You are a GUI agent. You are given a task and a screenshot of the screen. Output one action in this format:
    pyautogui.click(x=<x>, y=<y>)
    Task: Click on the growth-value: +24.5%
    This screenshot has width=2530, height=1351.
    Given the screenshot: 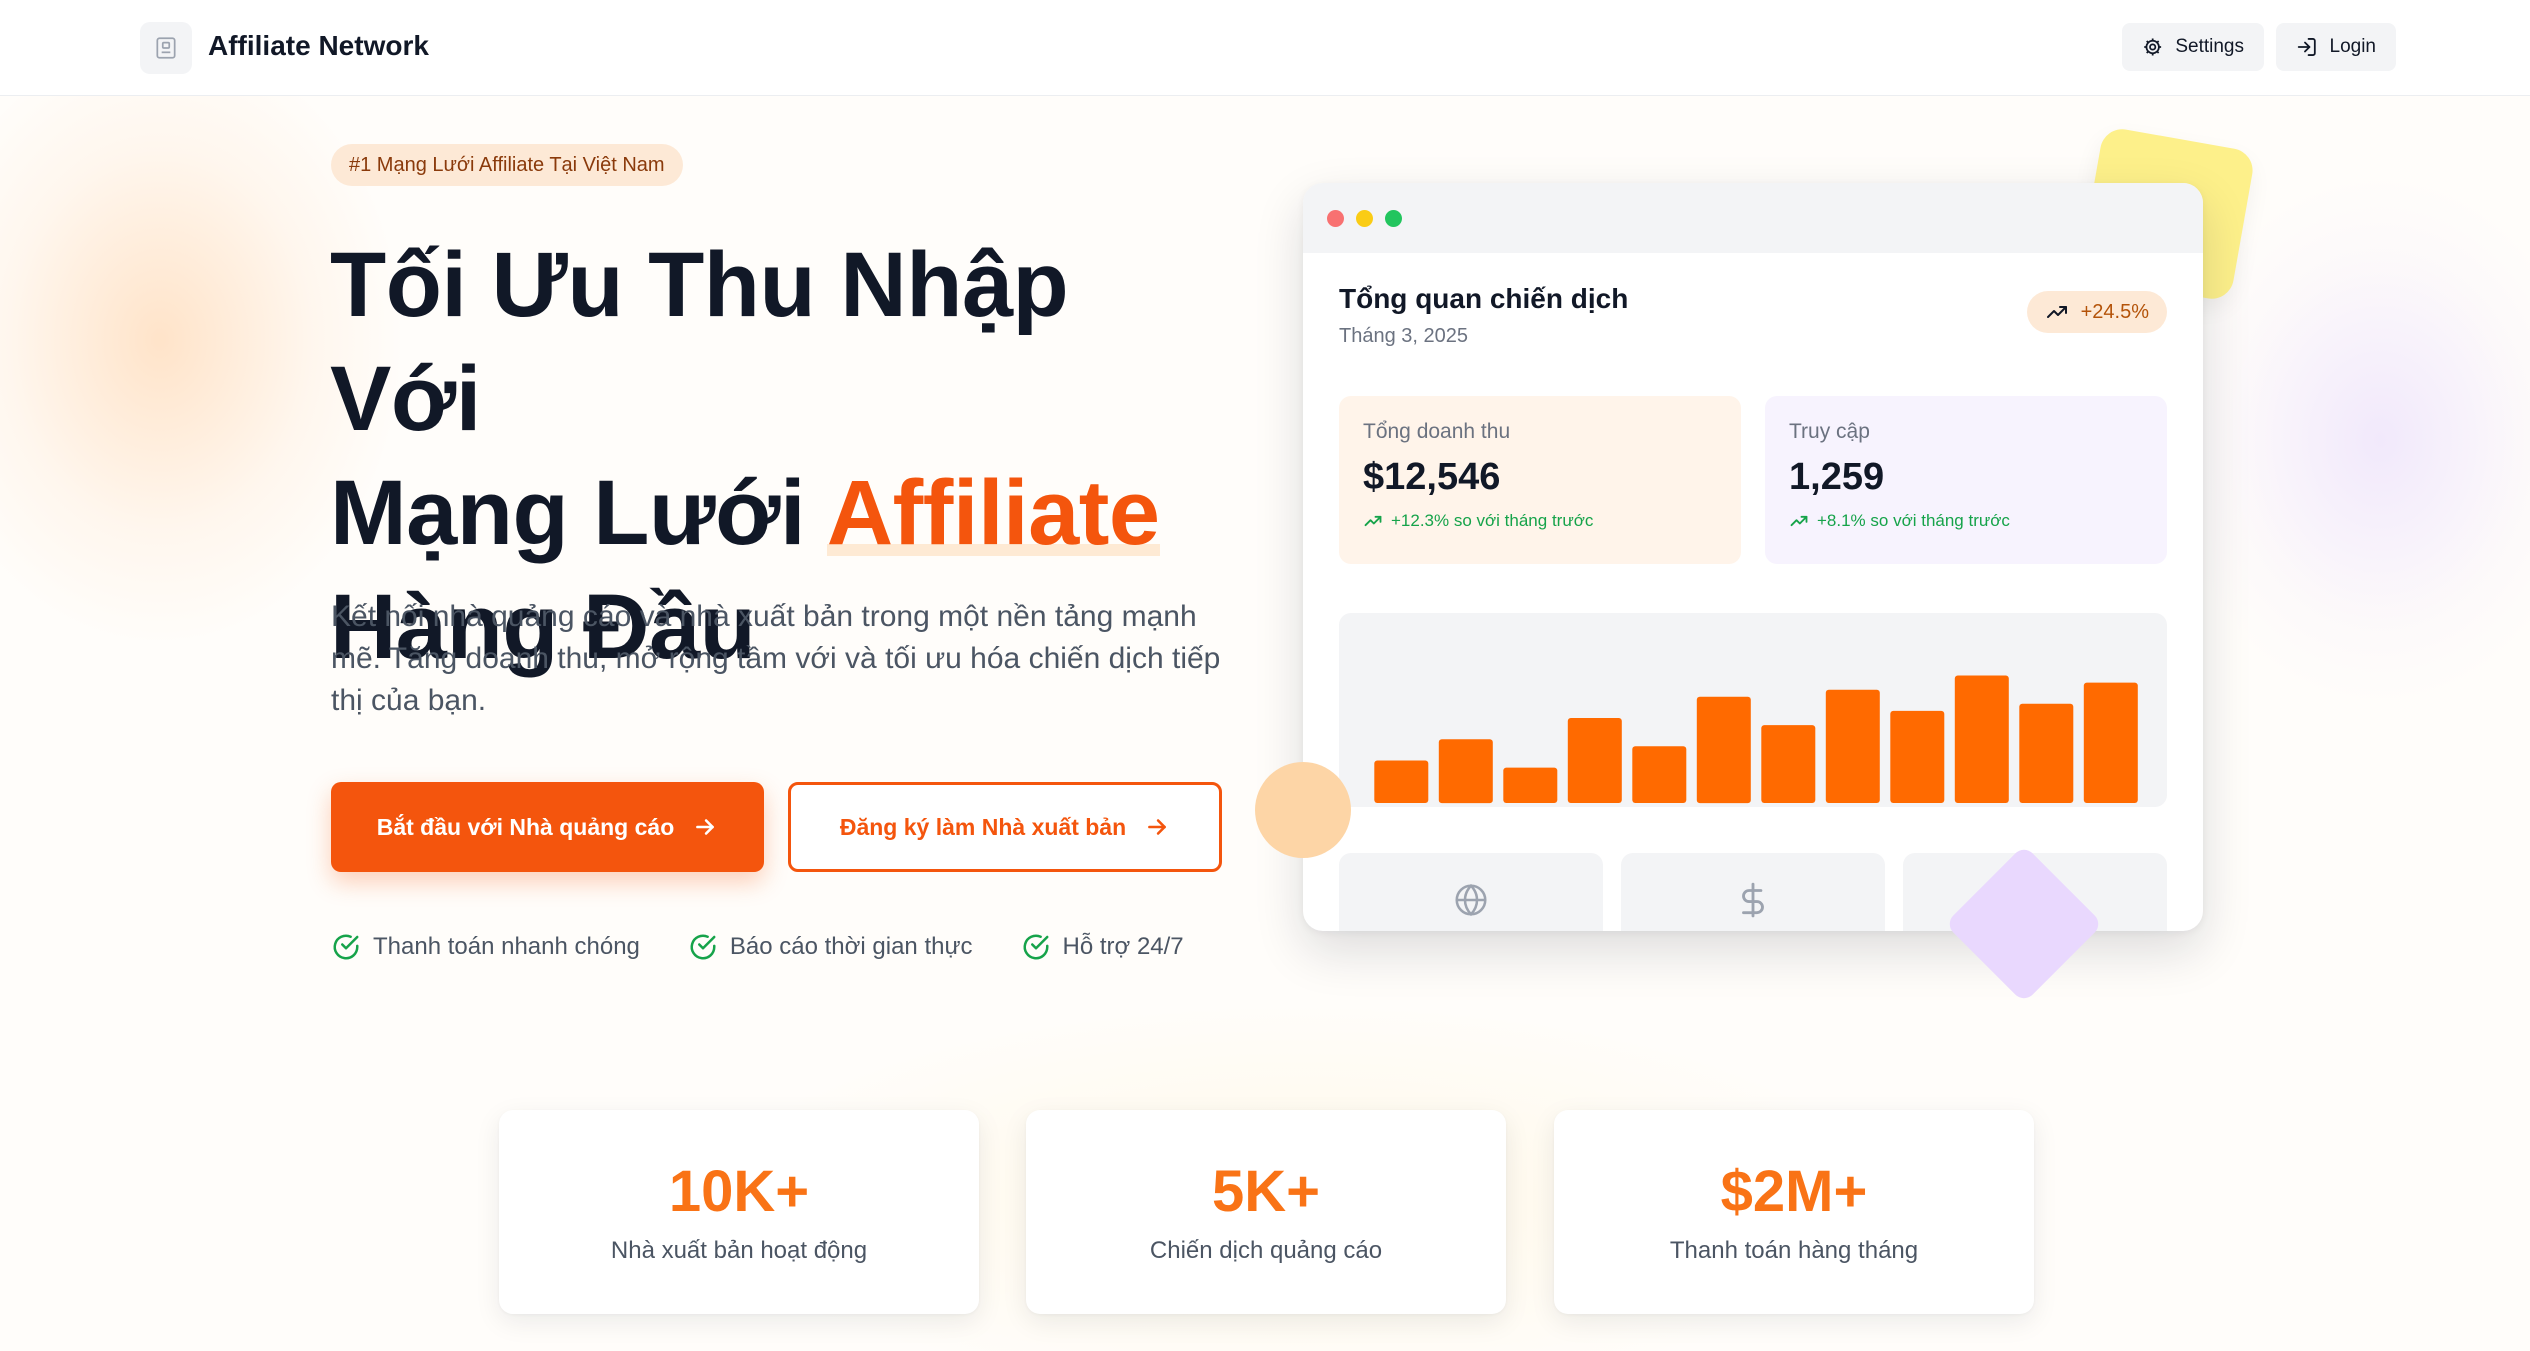 What is the action you would take?
    pyautogui.click(x=2114, y=311)
    